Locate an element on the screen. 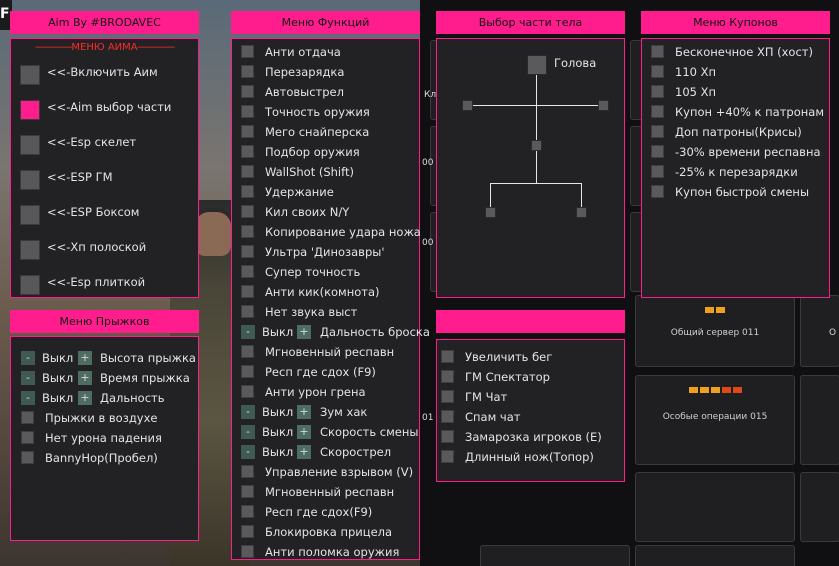 The image size is (839, 566). functions-panel-title: Меню Функций is located at coordinates (325, 22).